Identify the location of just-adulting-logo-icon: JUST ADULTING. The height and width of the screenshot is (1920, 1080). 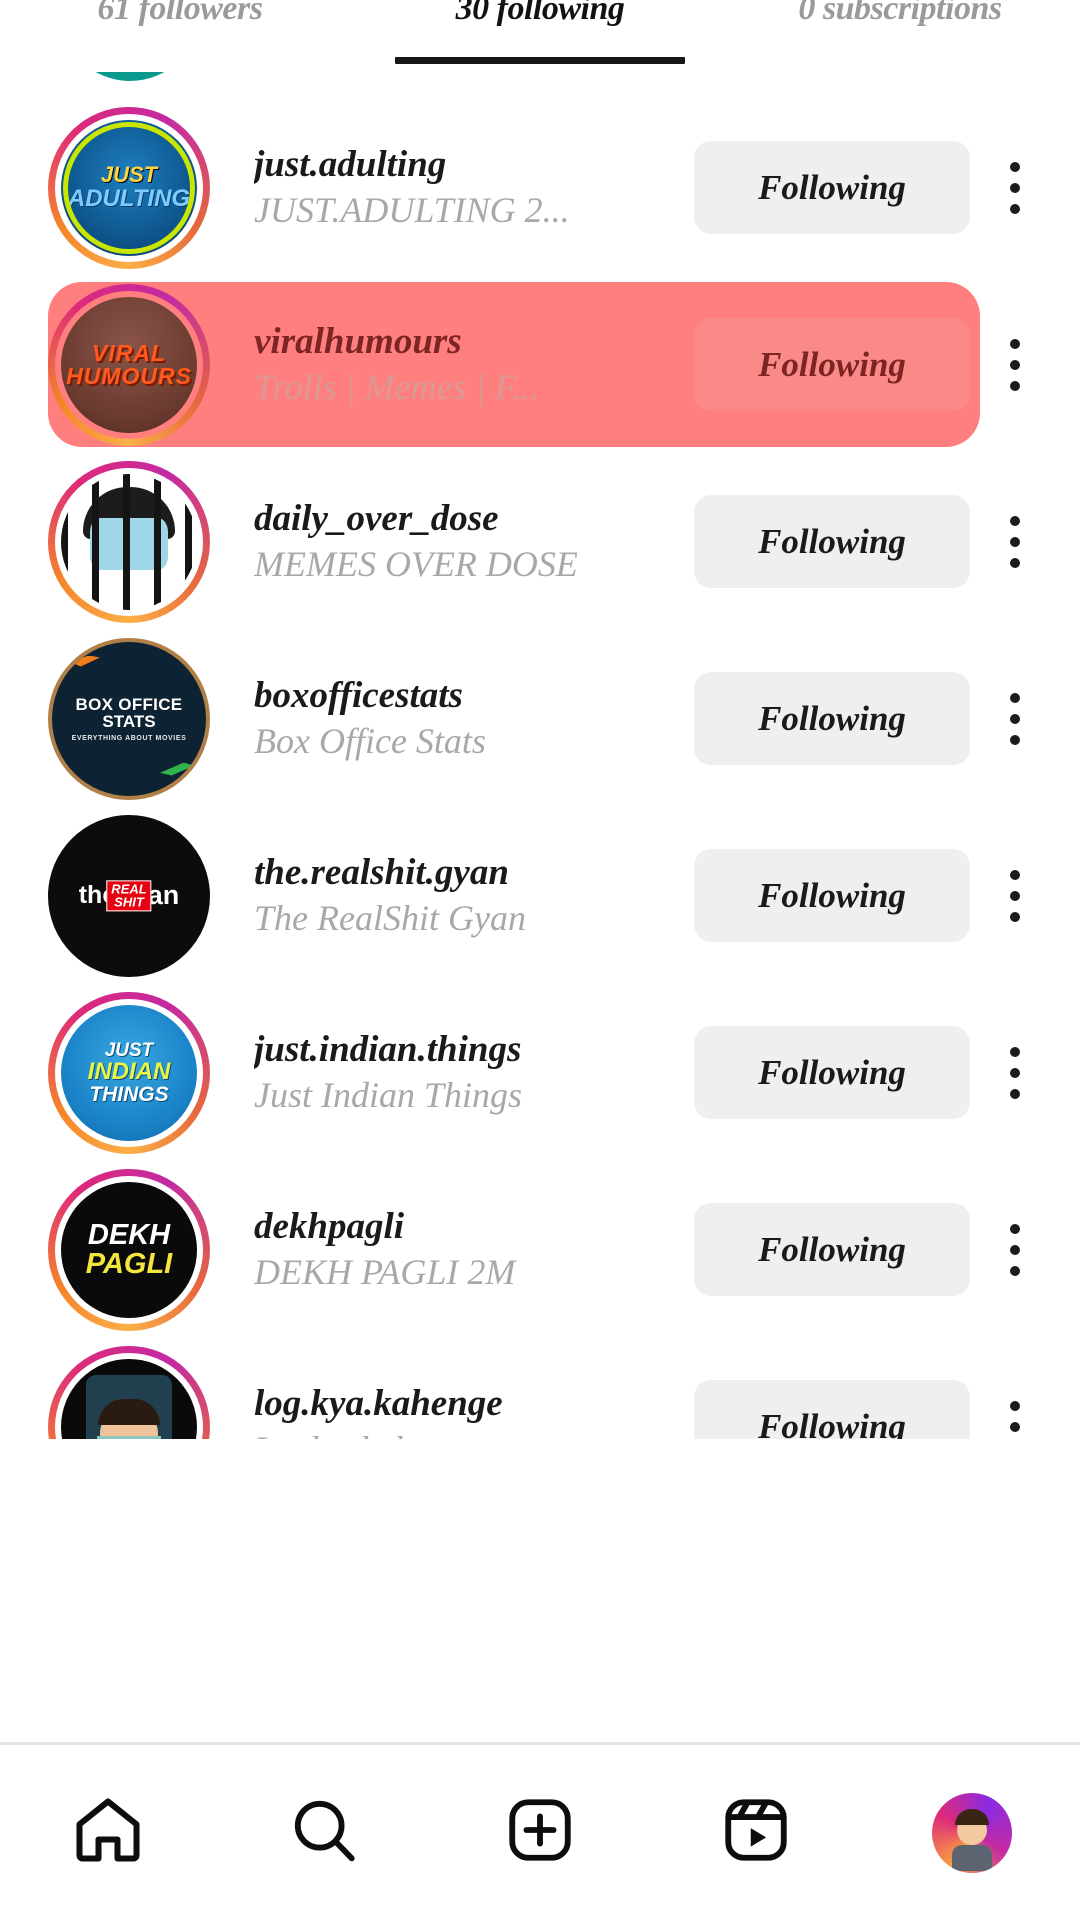
(129, 187).